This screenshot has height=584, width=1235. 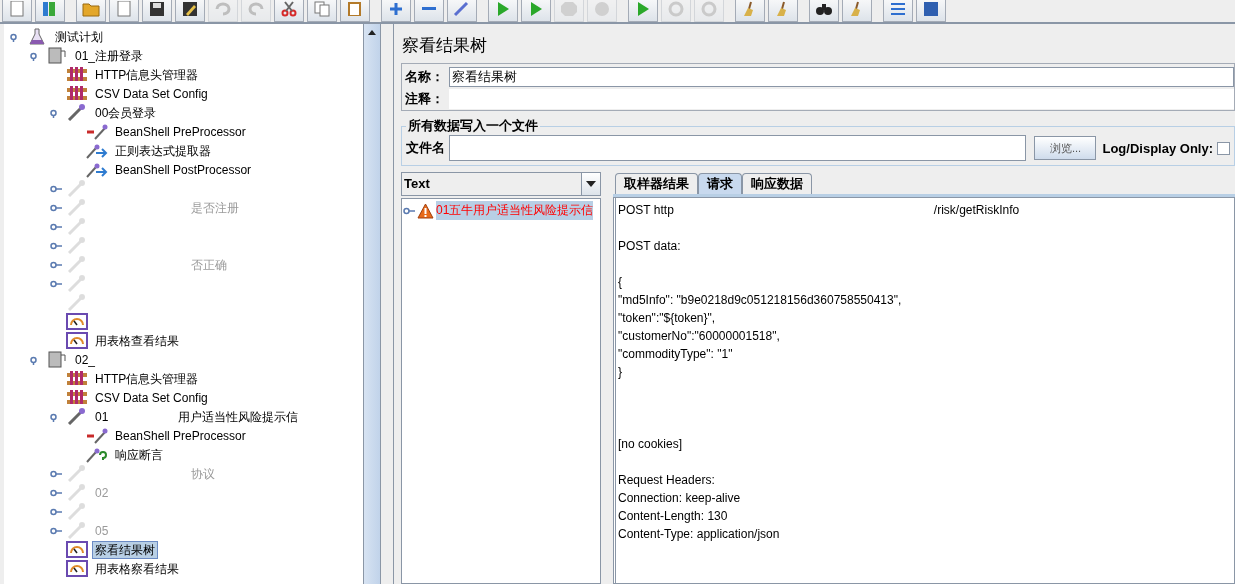 I want to click on caret-icon, so click(x=591, y=184).